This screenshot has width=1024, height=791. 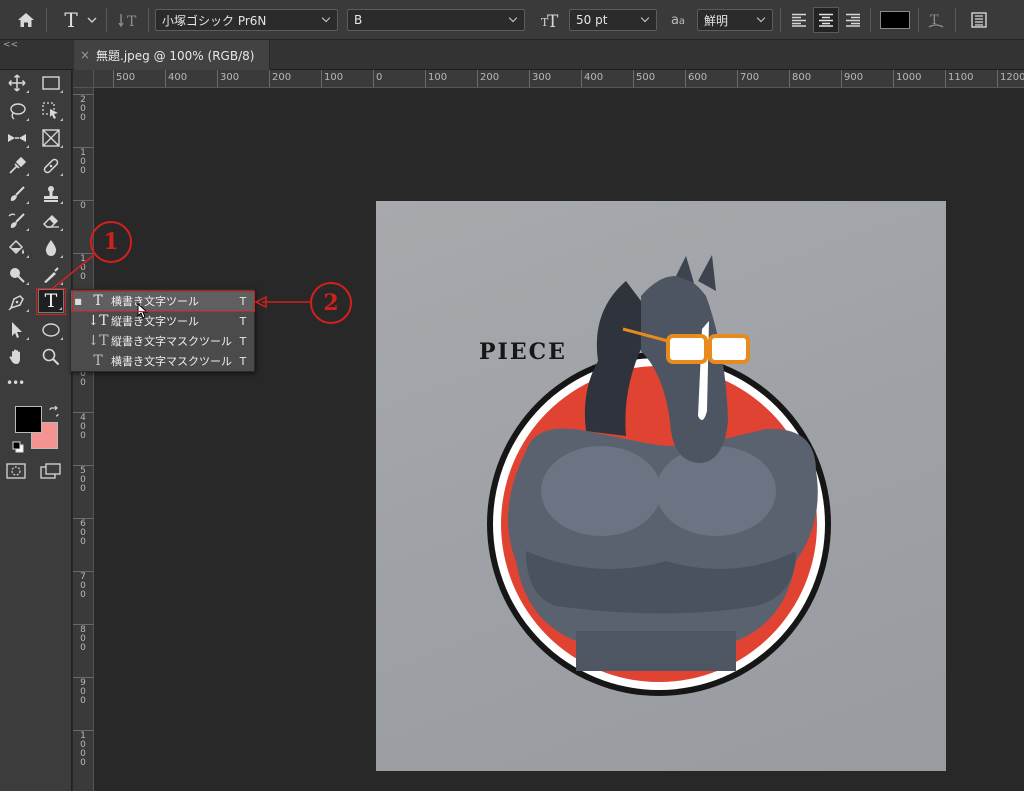 I want to click on annotation-arrows, so click(x=181, y=281).